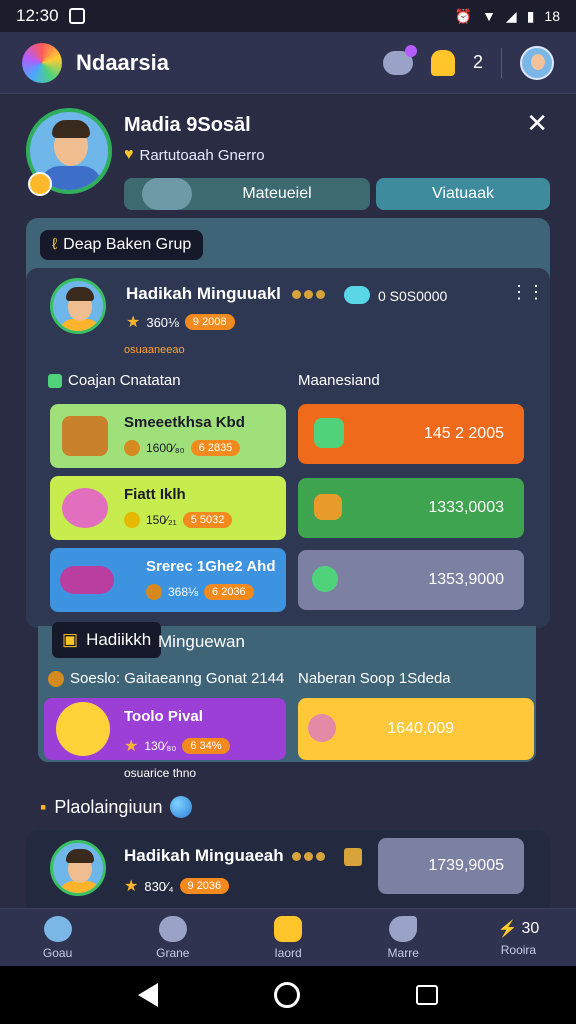 This screenshot has width=576, height=1024. What do you see at coordinates (413, 296) in the screenshot?
I see `member-balance: 0 S0S0000` at bounding box center [413, 296].